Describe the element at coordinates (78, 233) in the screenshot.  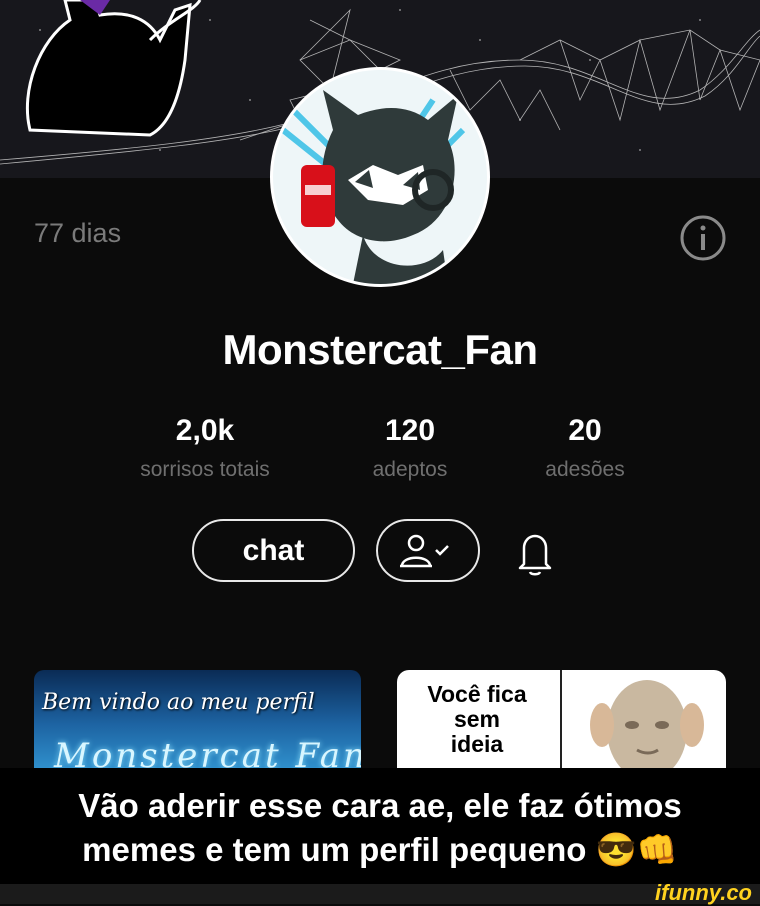
I see `account-age: 77 dias` at that location.